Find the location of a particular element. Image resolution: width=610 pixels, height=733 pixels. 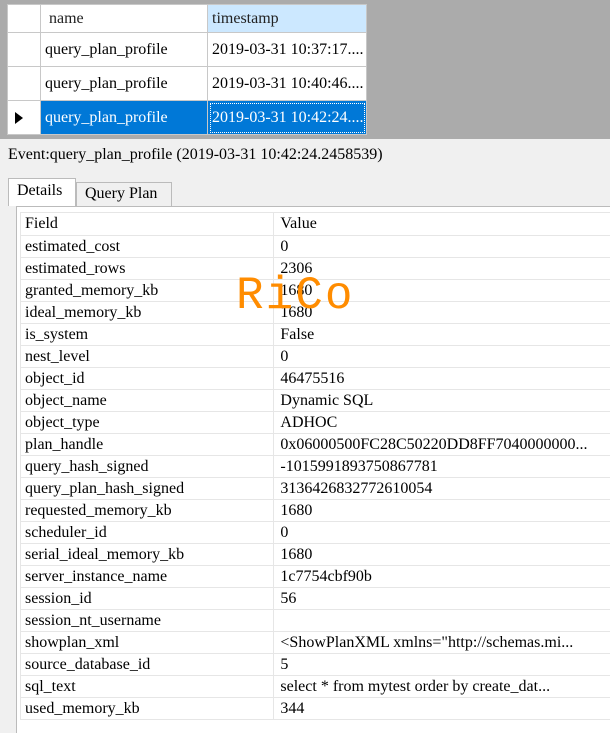

tab-query-plan: Query Plan is located at coordinates (124, 194).